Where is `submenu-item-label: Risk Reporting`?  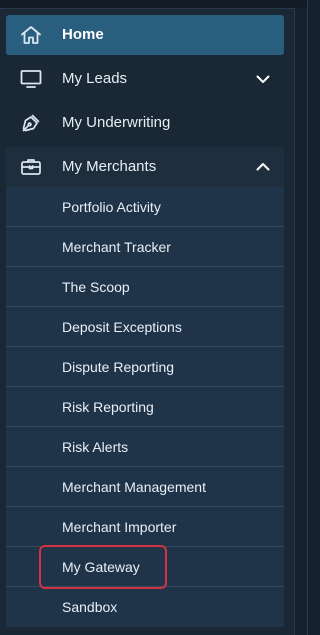 submenu-item-label: Risk Reporting is located at coordinates (108, 407).